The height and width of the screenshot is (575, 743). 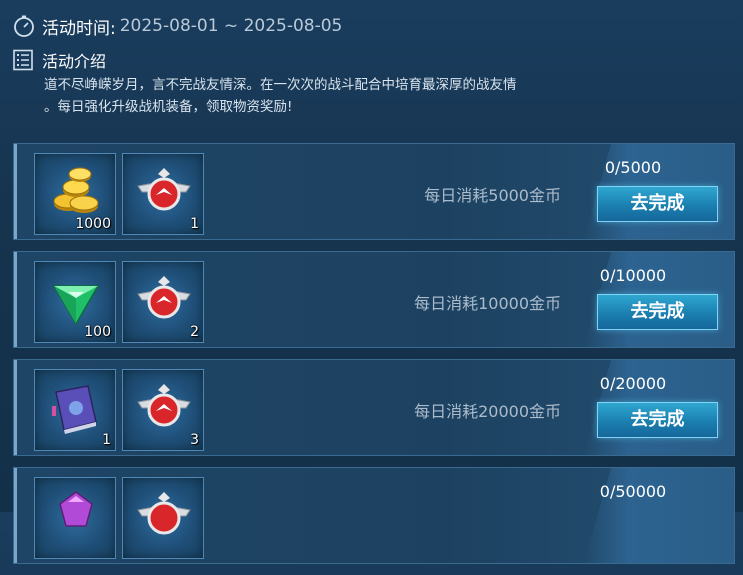 I want to click on reward-slot-1: 100, so click(x=75, y=302).